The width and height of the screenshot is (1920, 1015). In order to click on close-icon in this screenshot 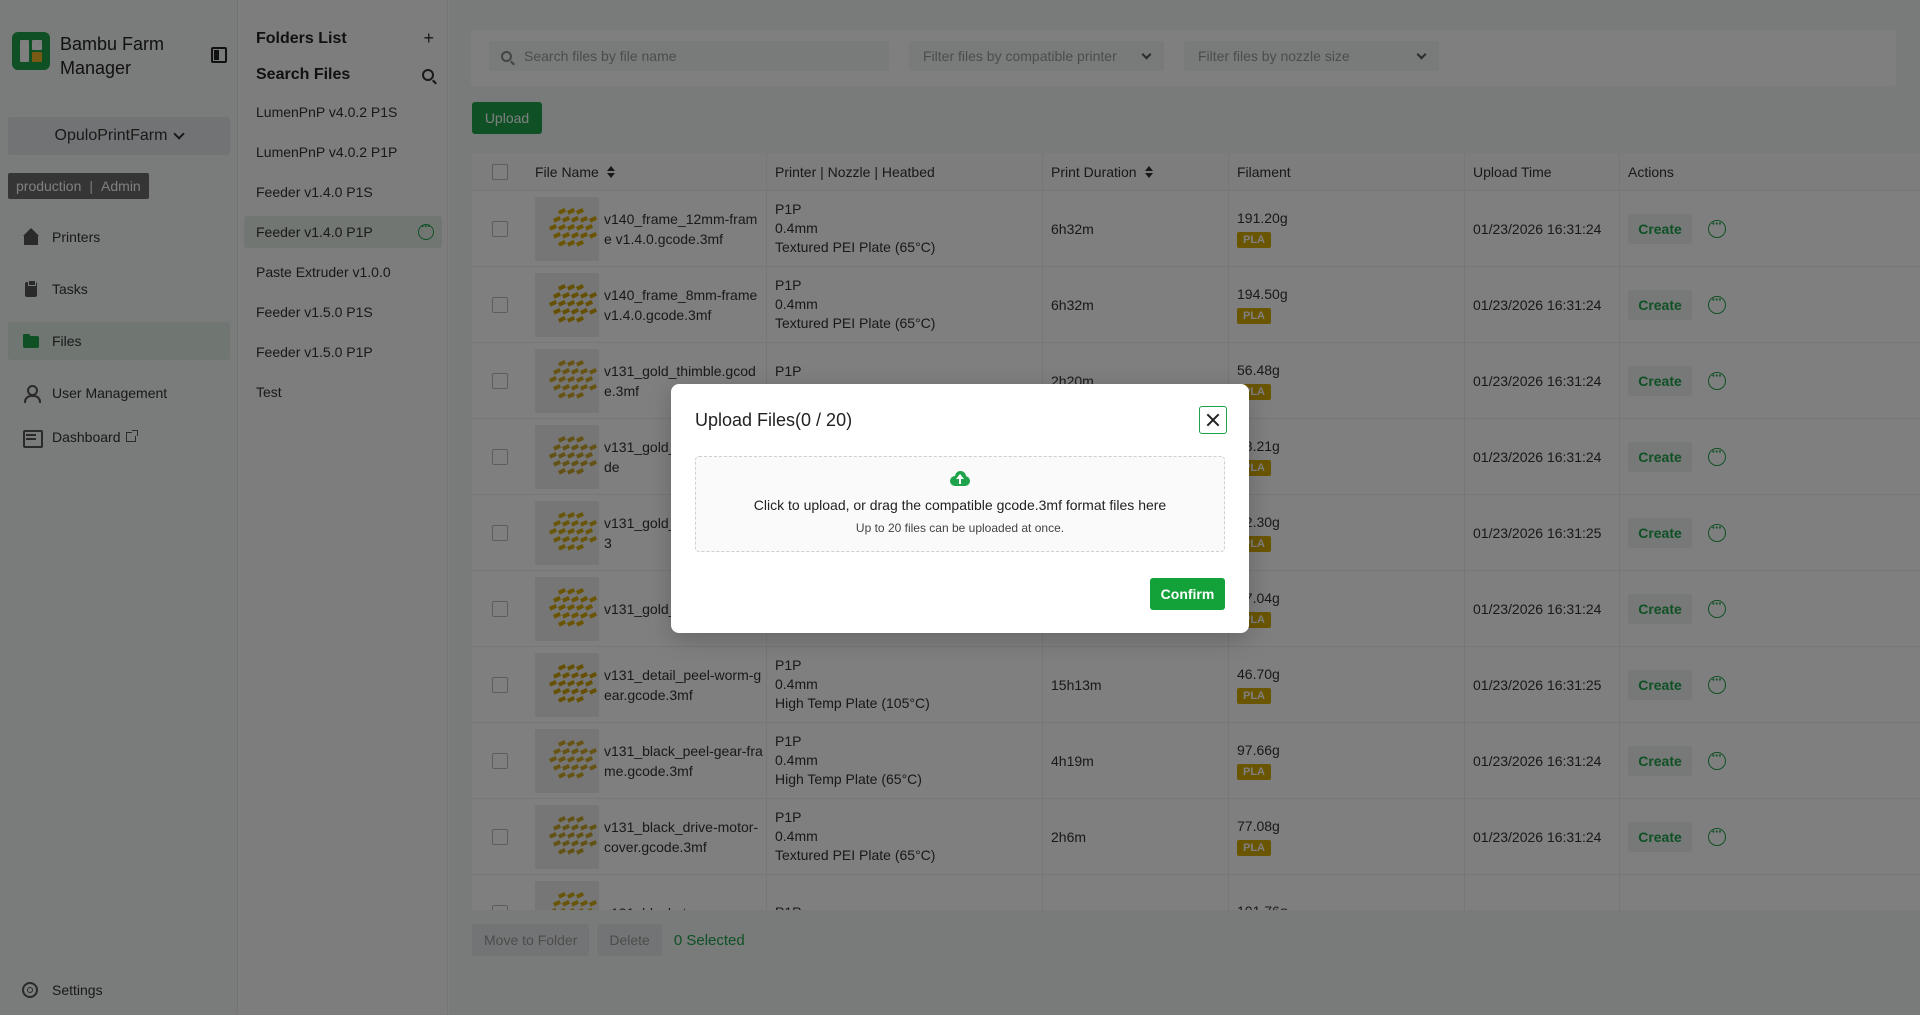, I will do `click(1213, 420)`.